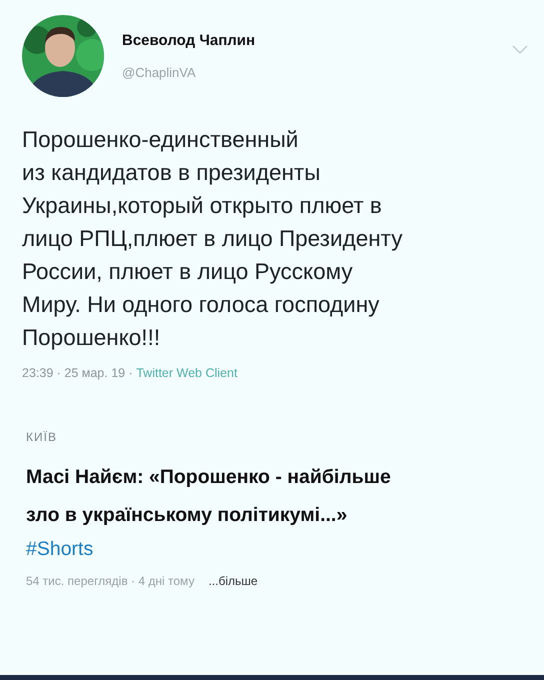  Describe the element at coordinates (110, 581) in the screenshot. I see `video-stats: 54 тис. переглядів · 4 дні тому` at that location.